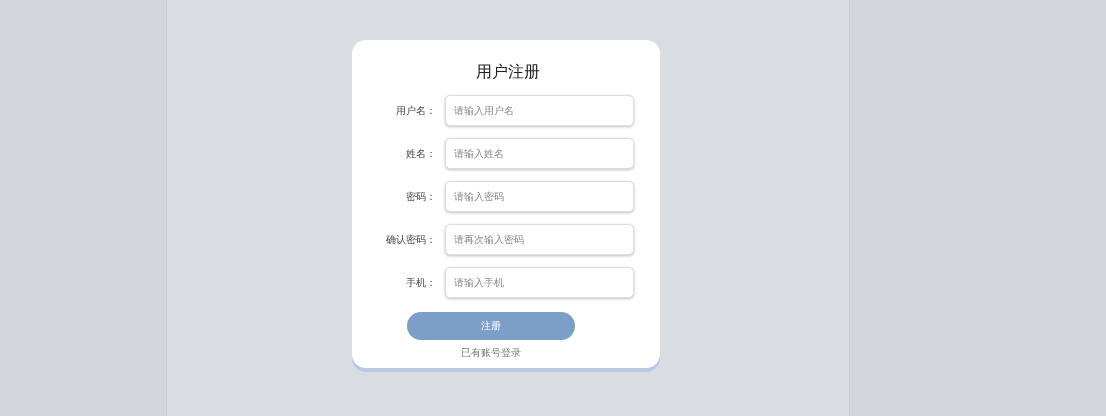 This screenshot has height=416, width=1106. What do you see at coordinates (420, 196) in the screenshot?
I see `field-label: 密码：` at bounding box center [420, 196].